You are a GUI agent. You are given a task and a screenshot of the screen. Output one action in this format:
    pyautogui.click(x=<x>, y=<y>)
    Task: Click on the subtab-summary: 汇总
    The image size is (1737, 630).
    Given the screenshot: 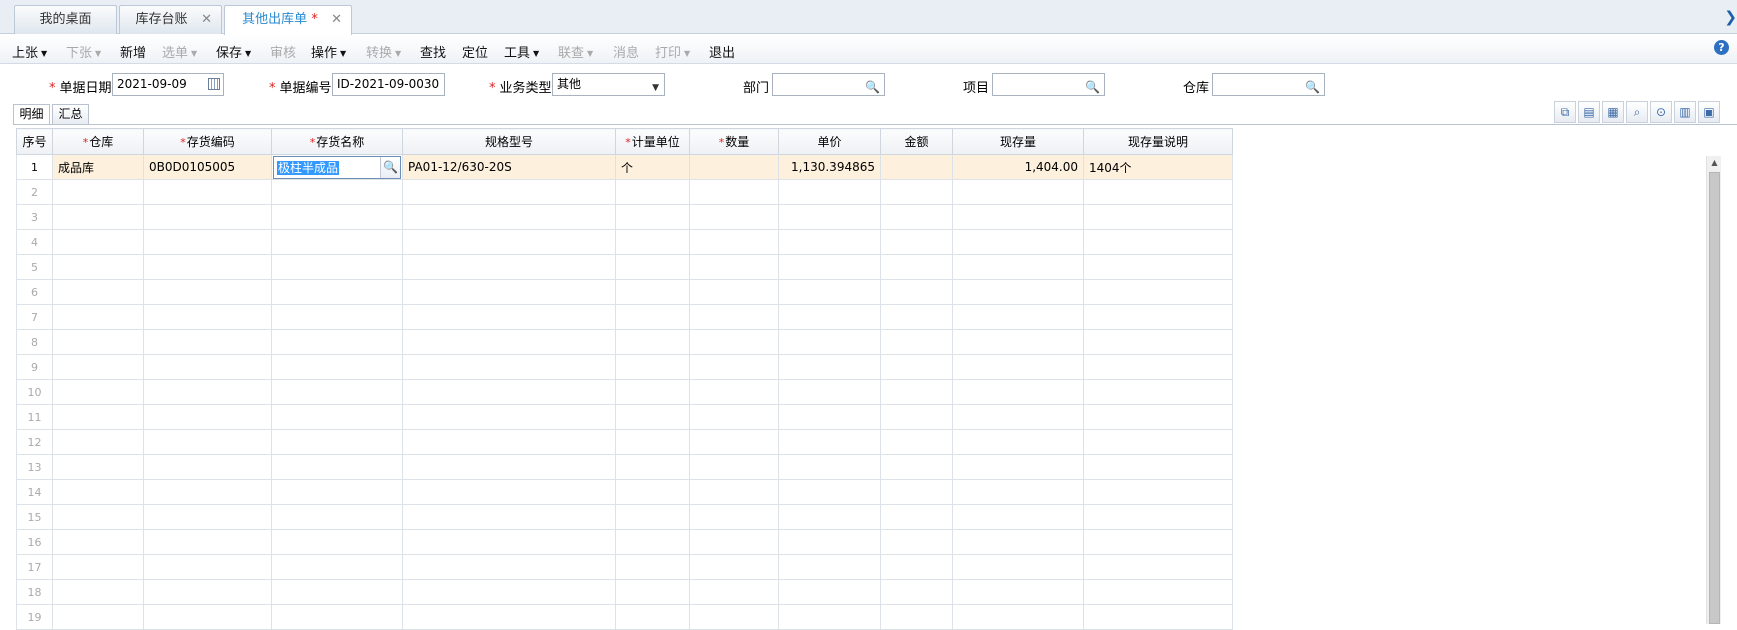 What is the action you would take?
    pyautogui.click(x=70, y=114)
    